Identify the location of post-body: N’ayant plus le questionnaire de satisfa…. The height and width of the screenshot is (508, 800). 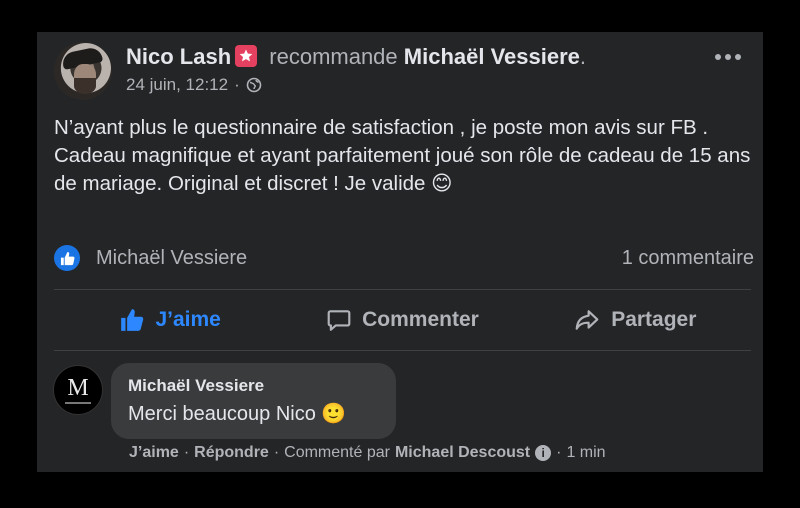
(404, 156).